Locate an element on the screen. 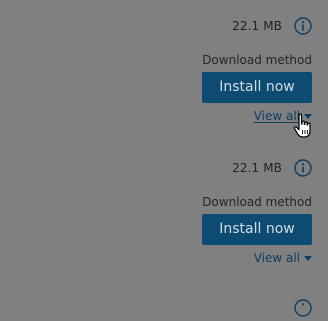  view-all-link: View all is located at coordinates (283, 258).